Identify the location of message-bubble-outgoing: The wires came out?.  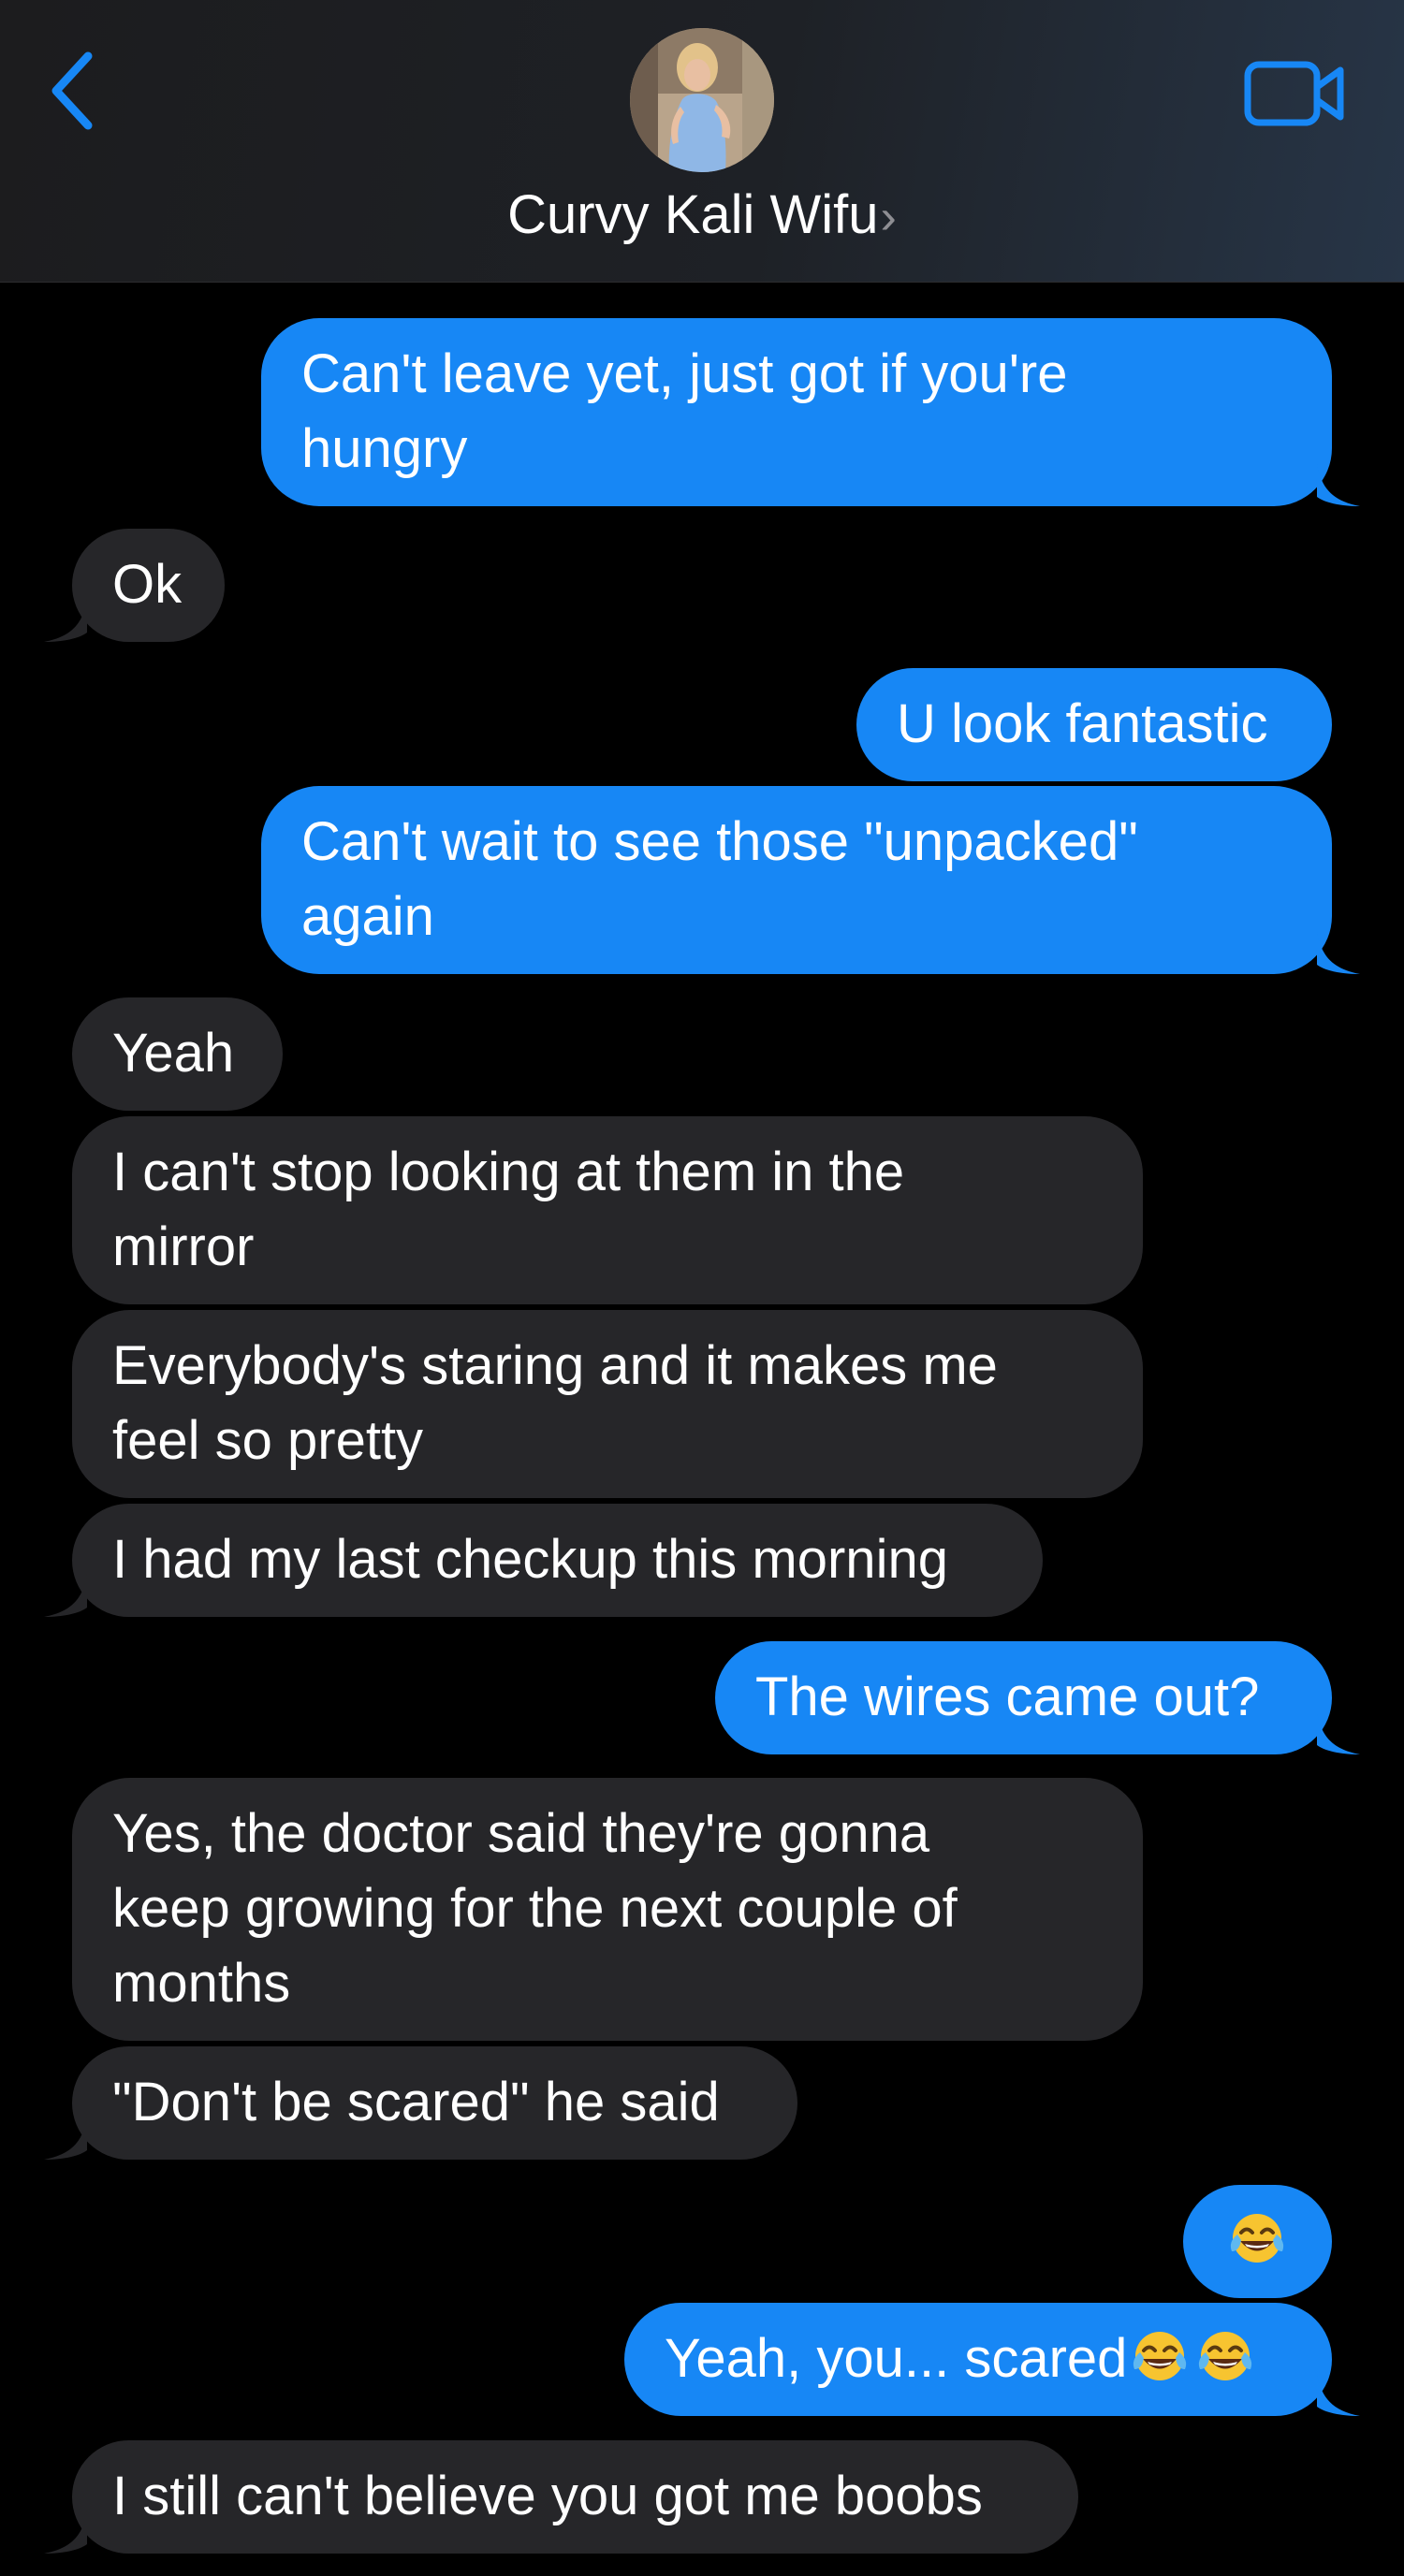
(1037, 1697).